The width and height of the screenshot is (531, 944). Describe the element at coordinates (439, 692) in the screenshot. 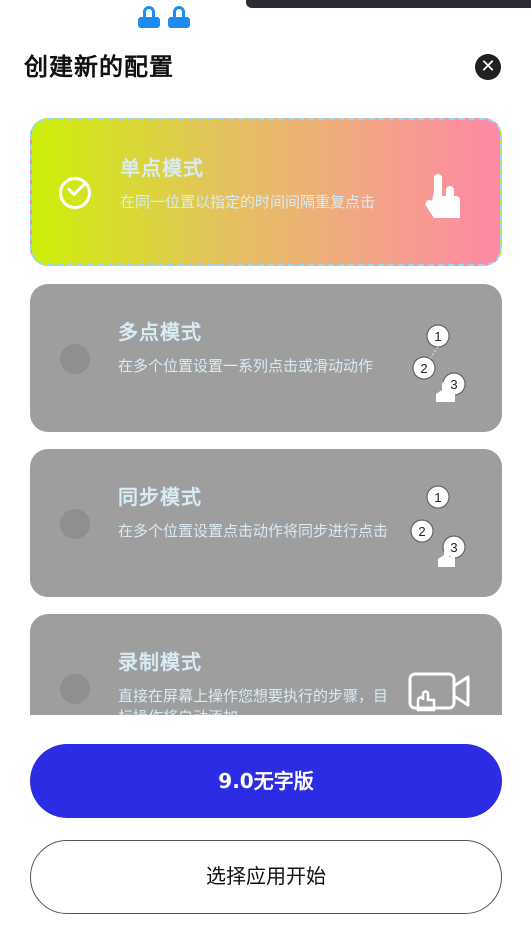

I see `record-icon` at that location.